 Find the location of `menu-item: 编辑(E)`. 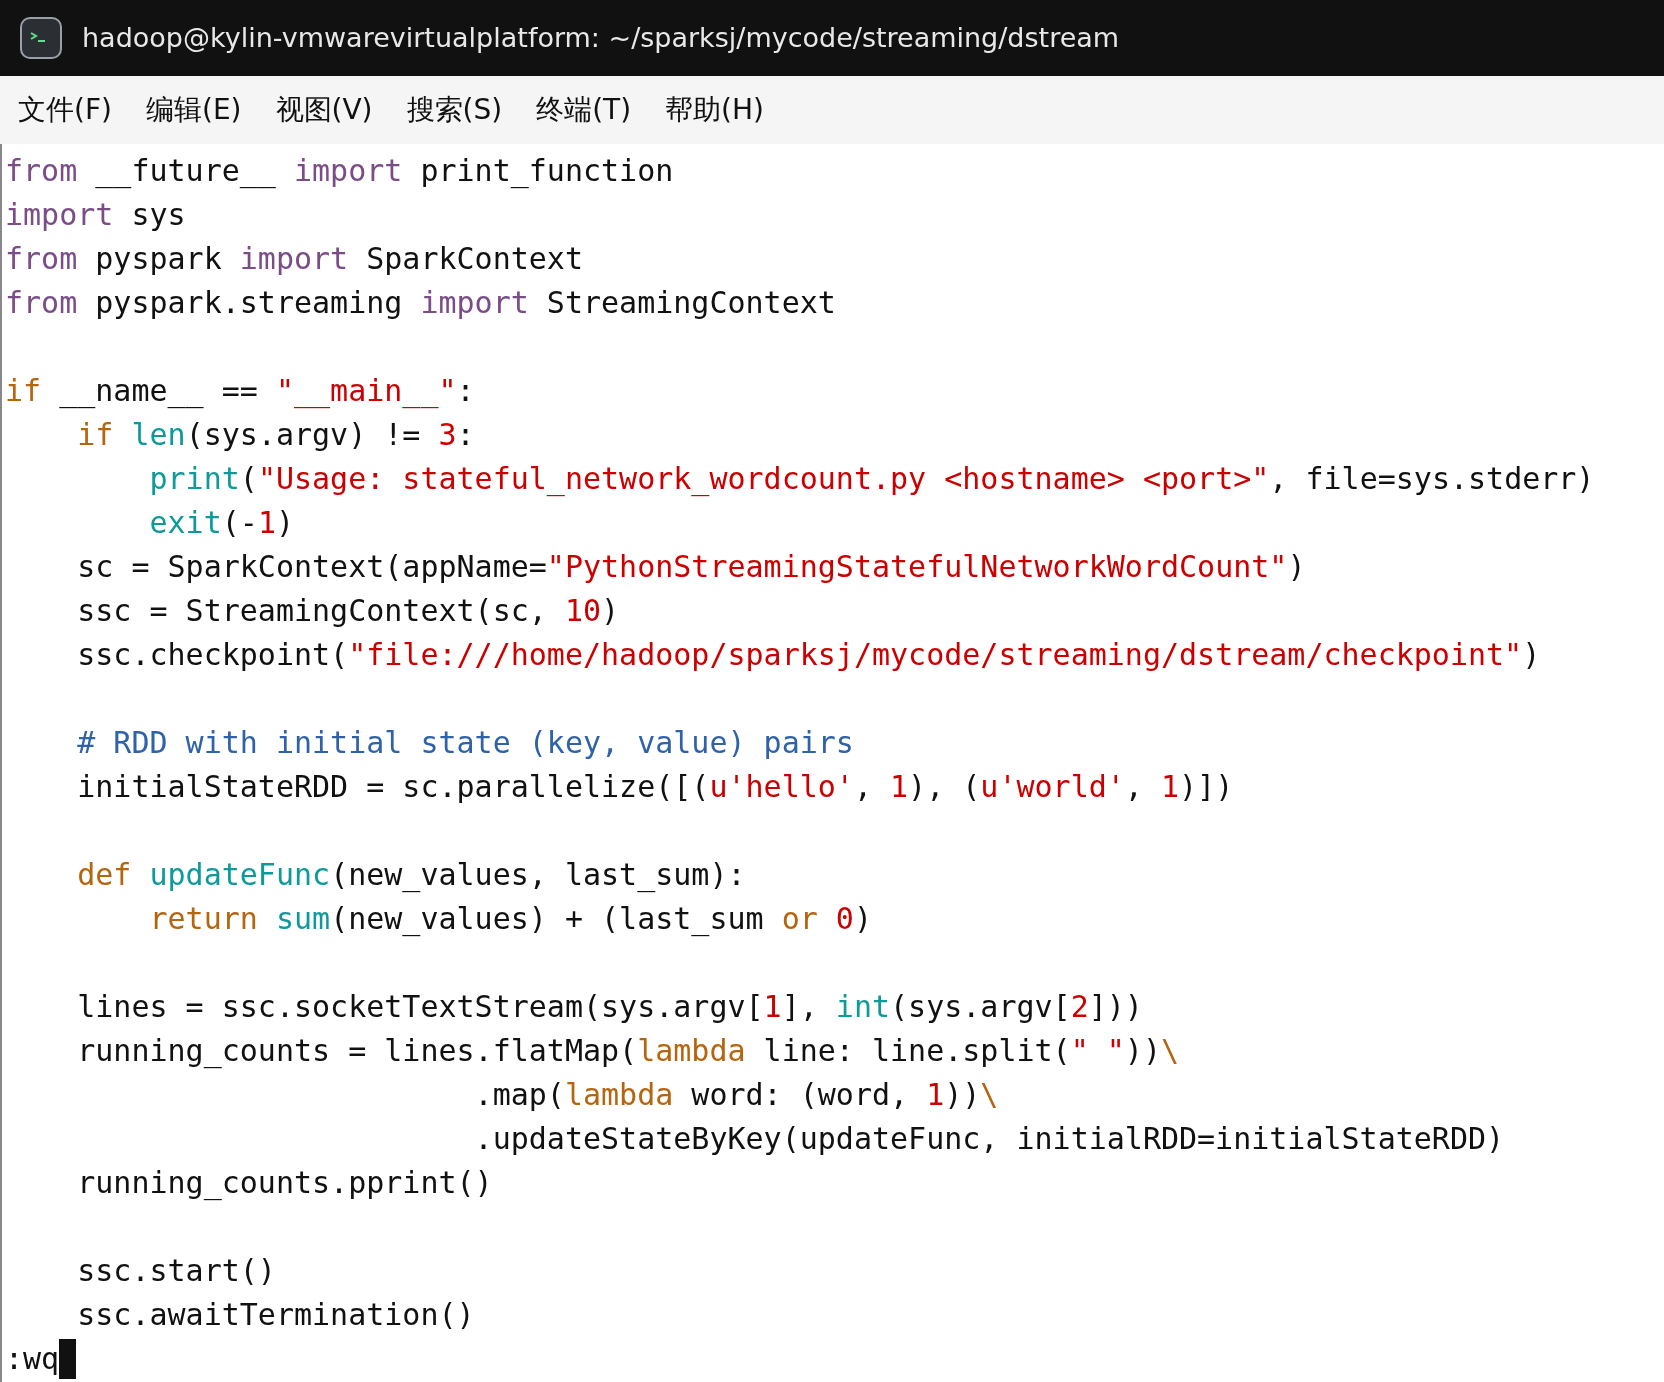

menu-item: 编辑(E) is located at coordinates (193, 110).